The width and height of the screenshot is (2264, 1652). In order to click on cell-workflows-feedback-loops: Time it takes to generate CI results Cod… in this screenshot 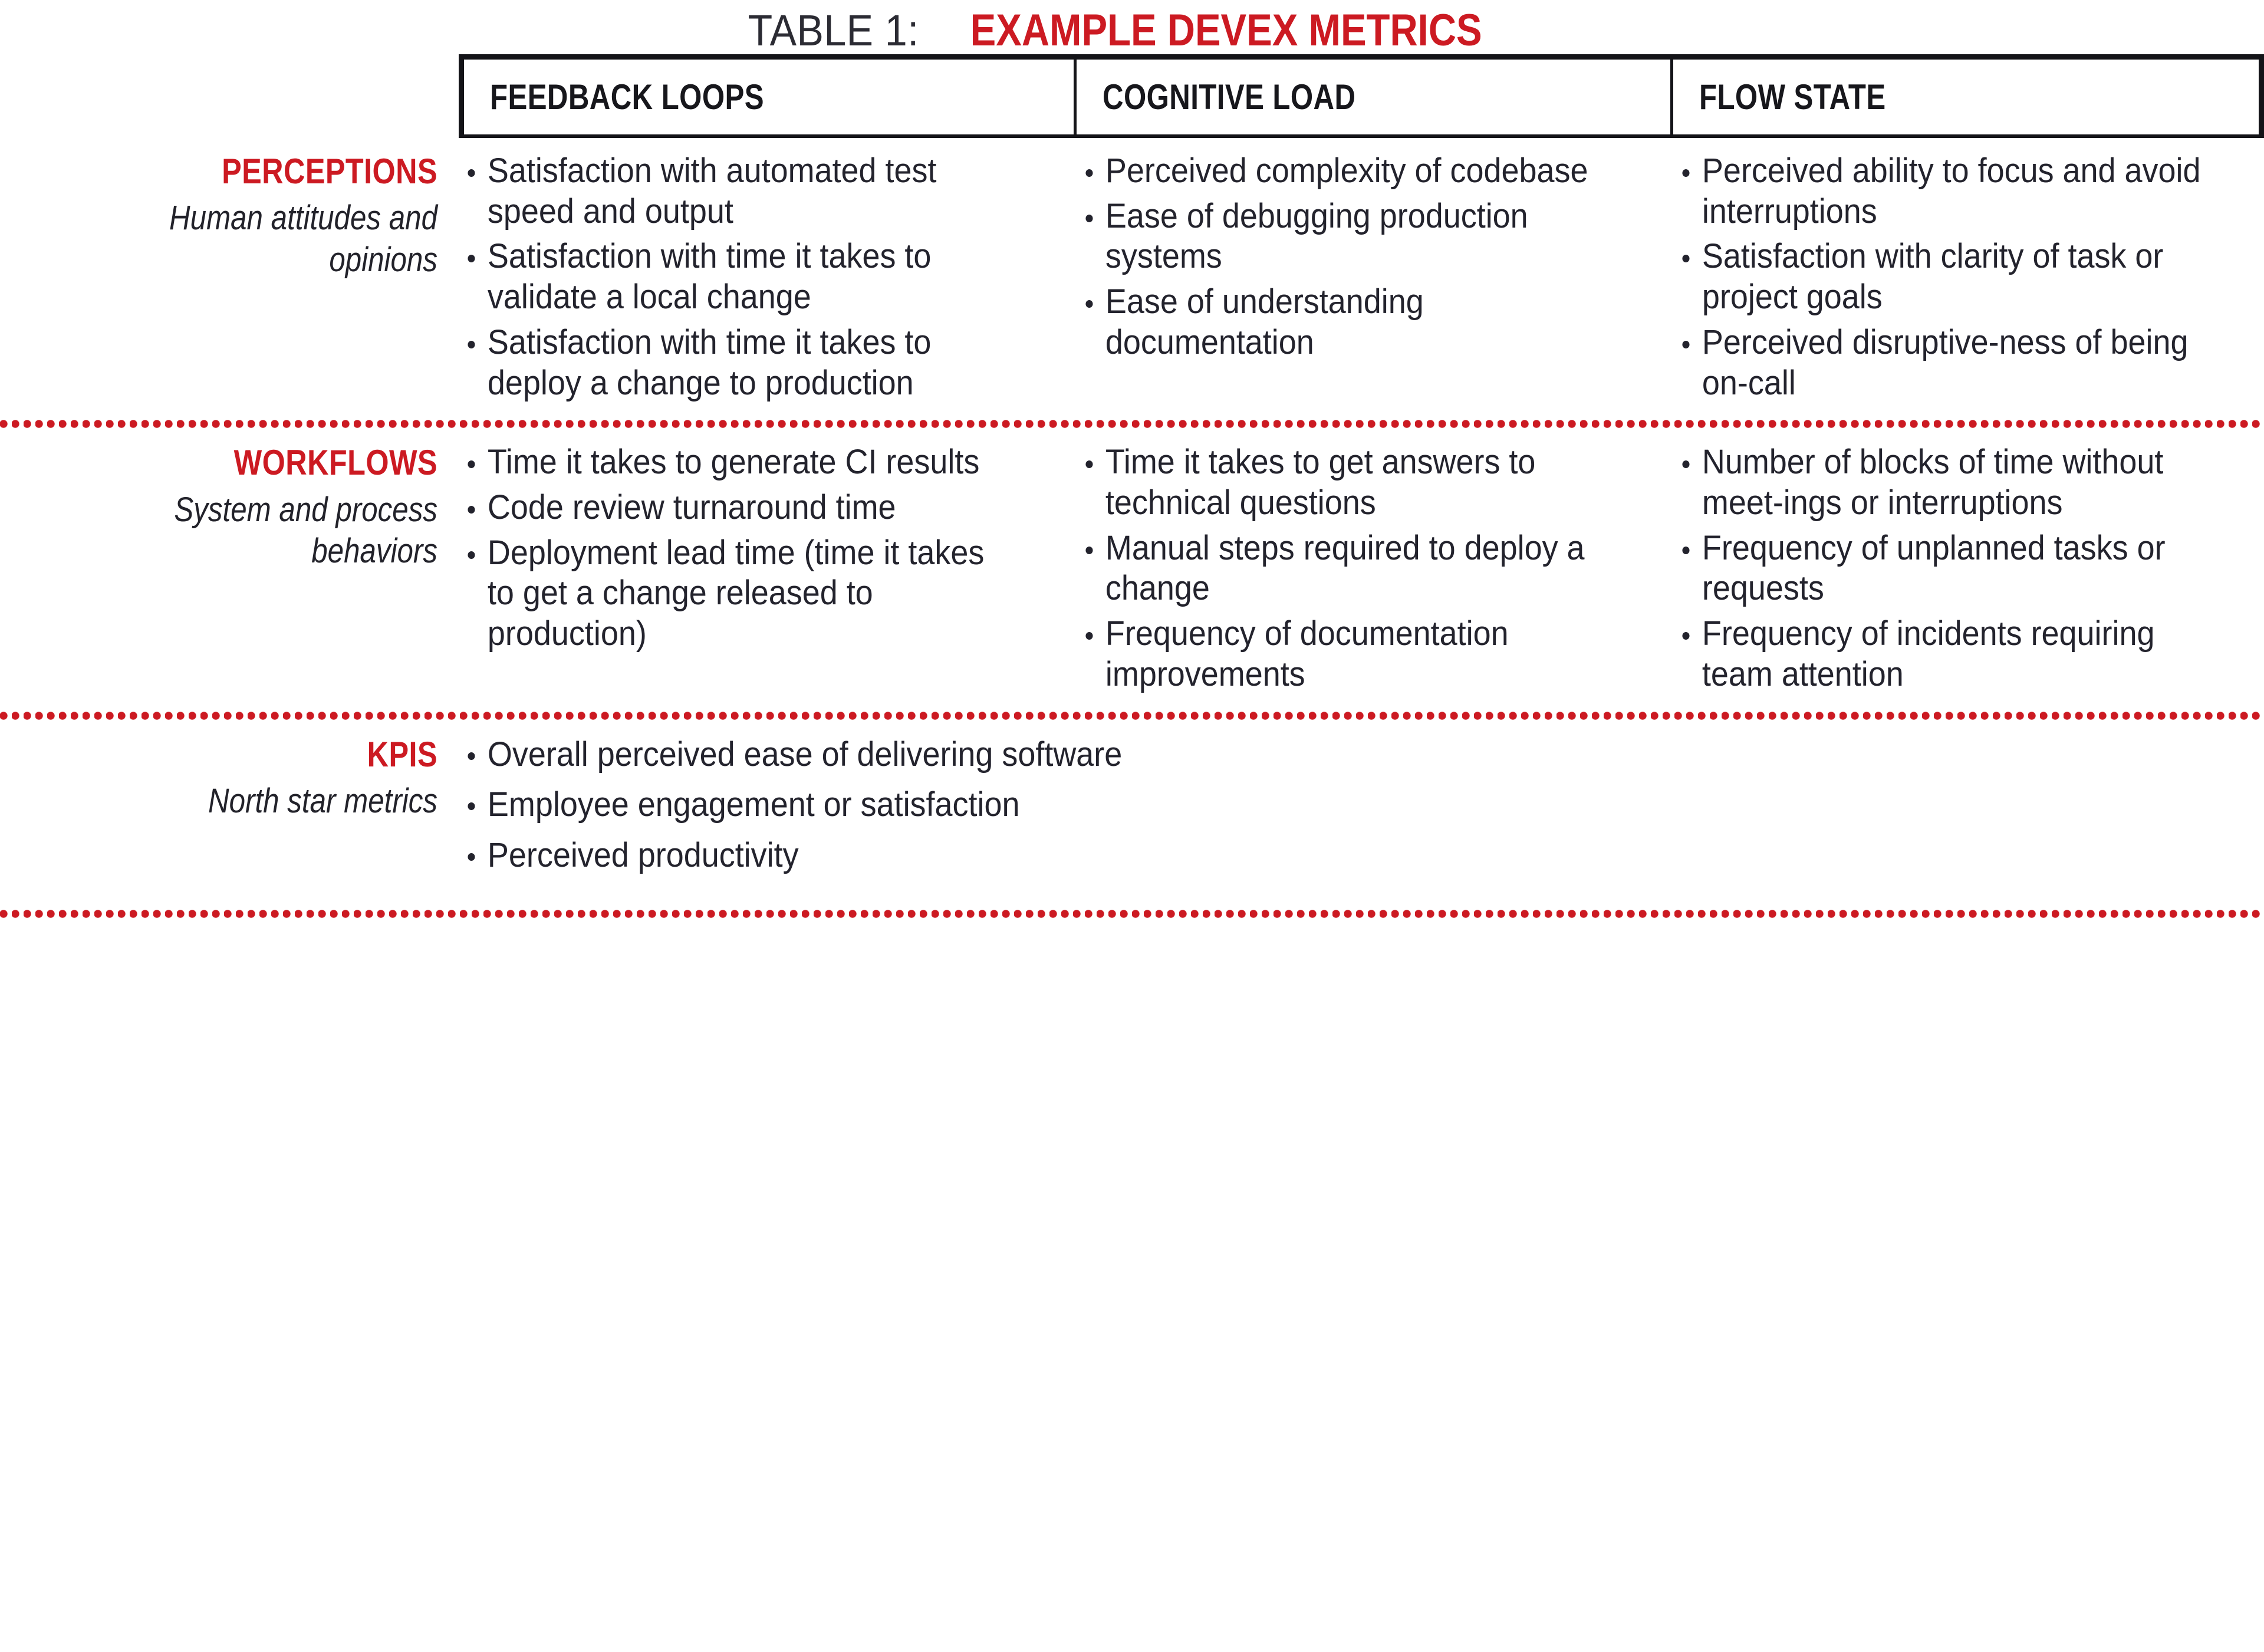, I will do `click(768, 569)`.